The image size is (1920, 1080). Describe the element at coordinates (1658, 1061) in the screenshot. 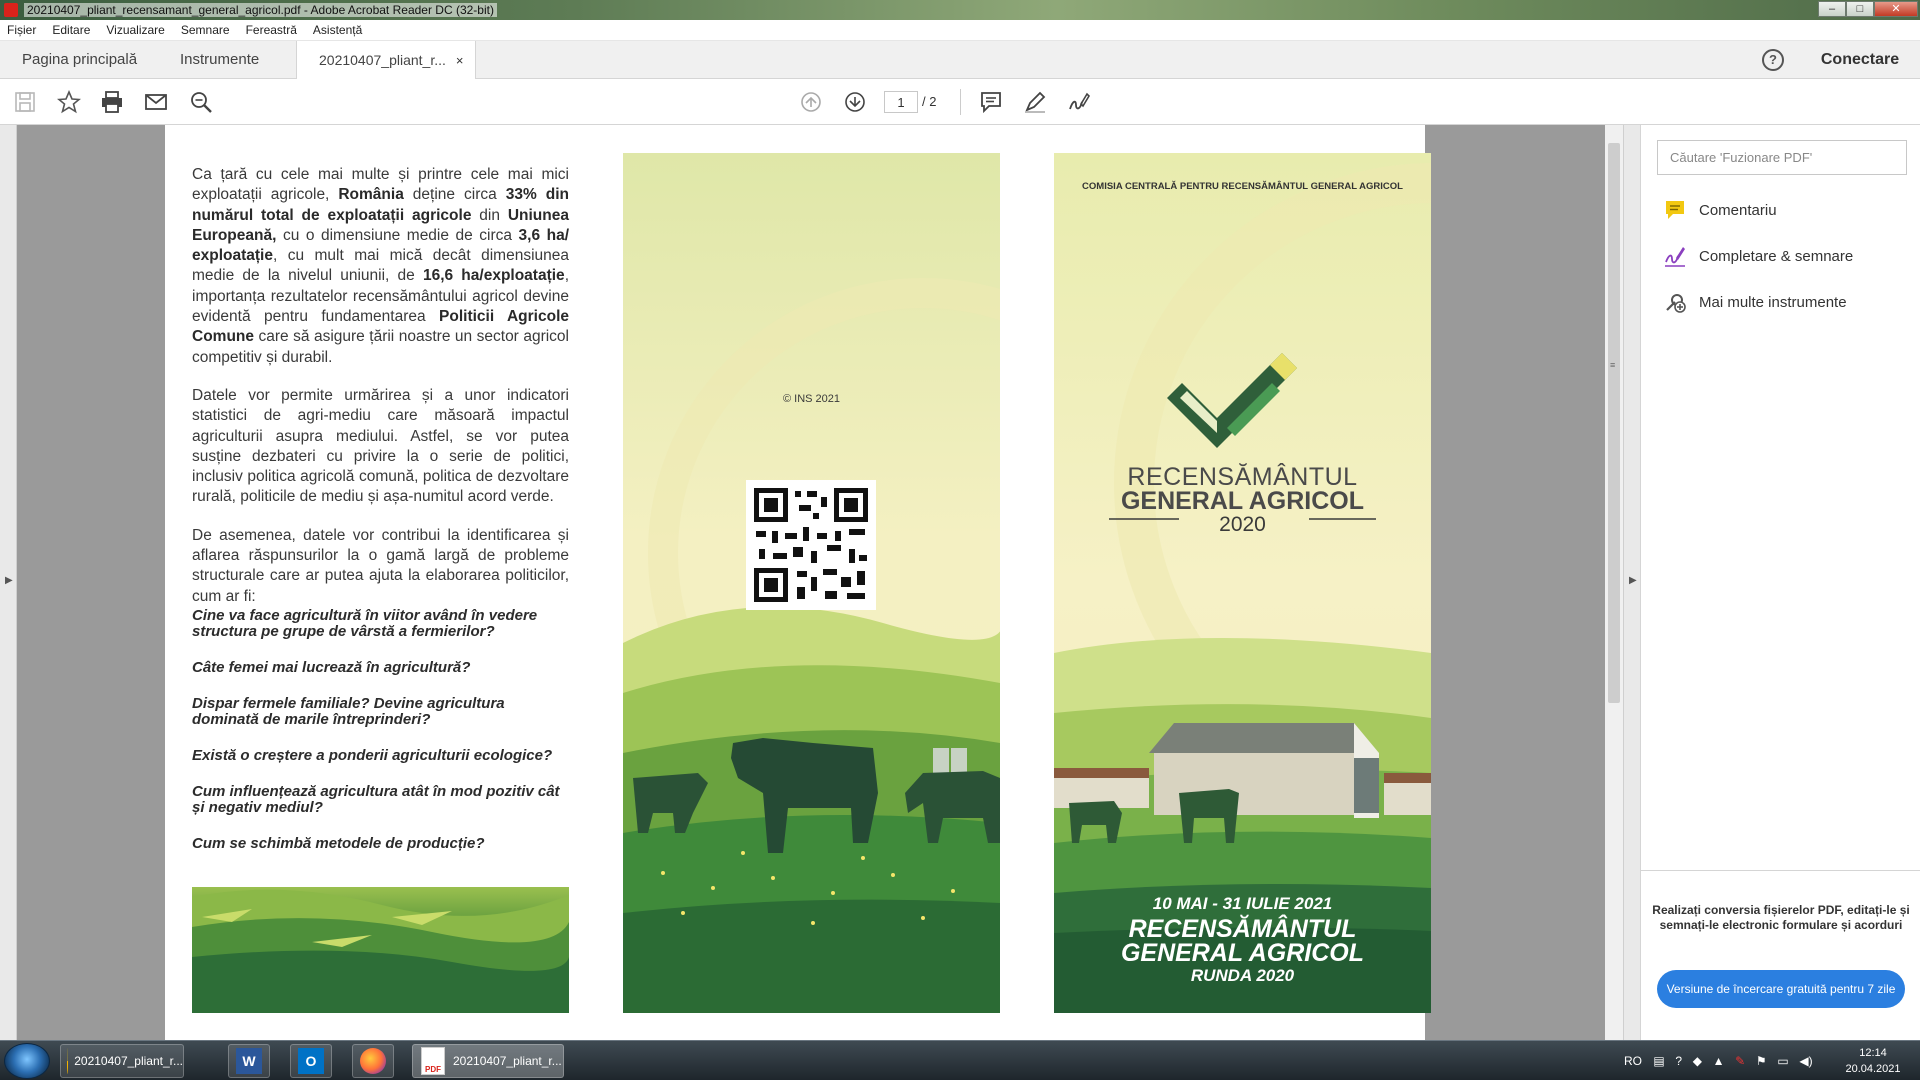

I see `keyboard-tray-icon: ▤` at that location.